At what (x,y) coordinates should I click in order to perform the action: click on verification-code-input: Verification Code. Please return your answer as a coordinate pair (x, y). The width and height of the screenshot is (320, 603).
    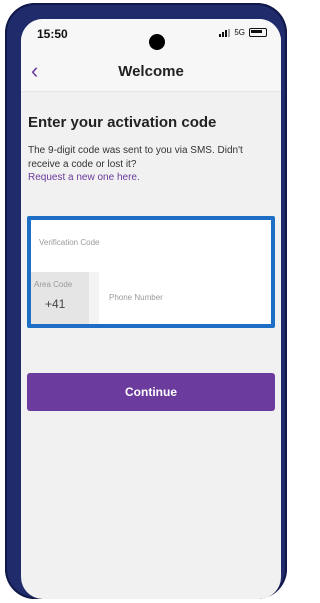
    Looking at the image, I should click on (151, 244).